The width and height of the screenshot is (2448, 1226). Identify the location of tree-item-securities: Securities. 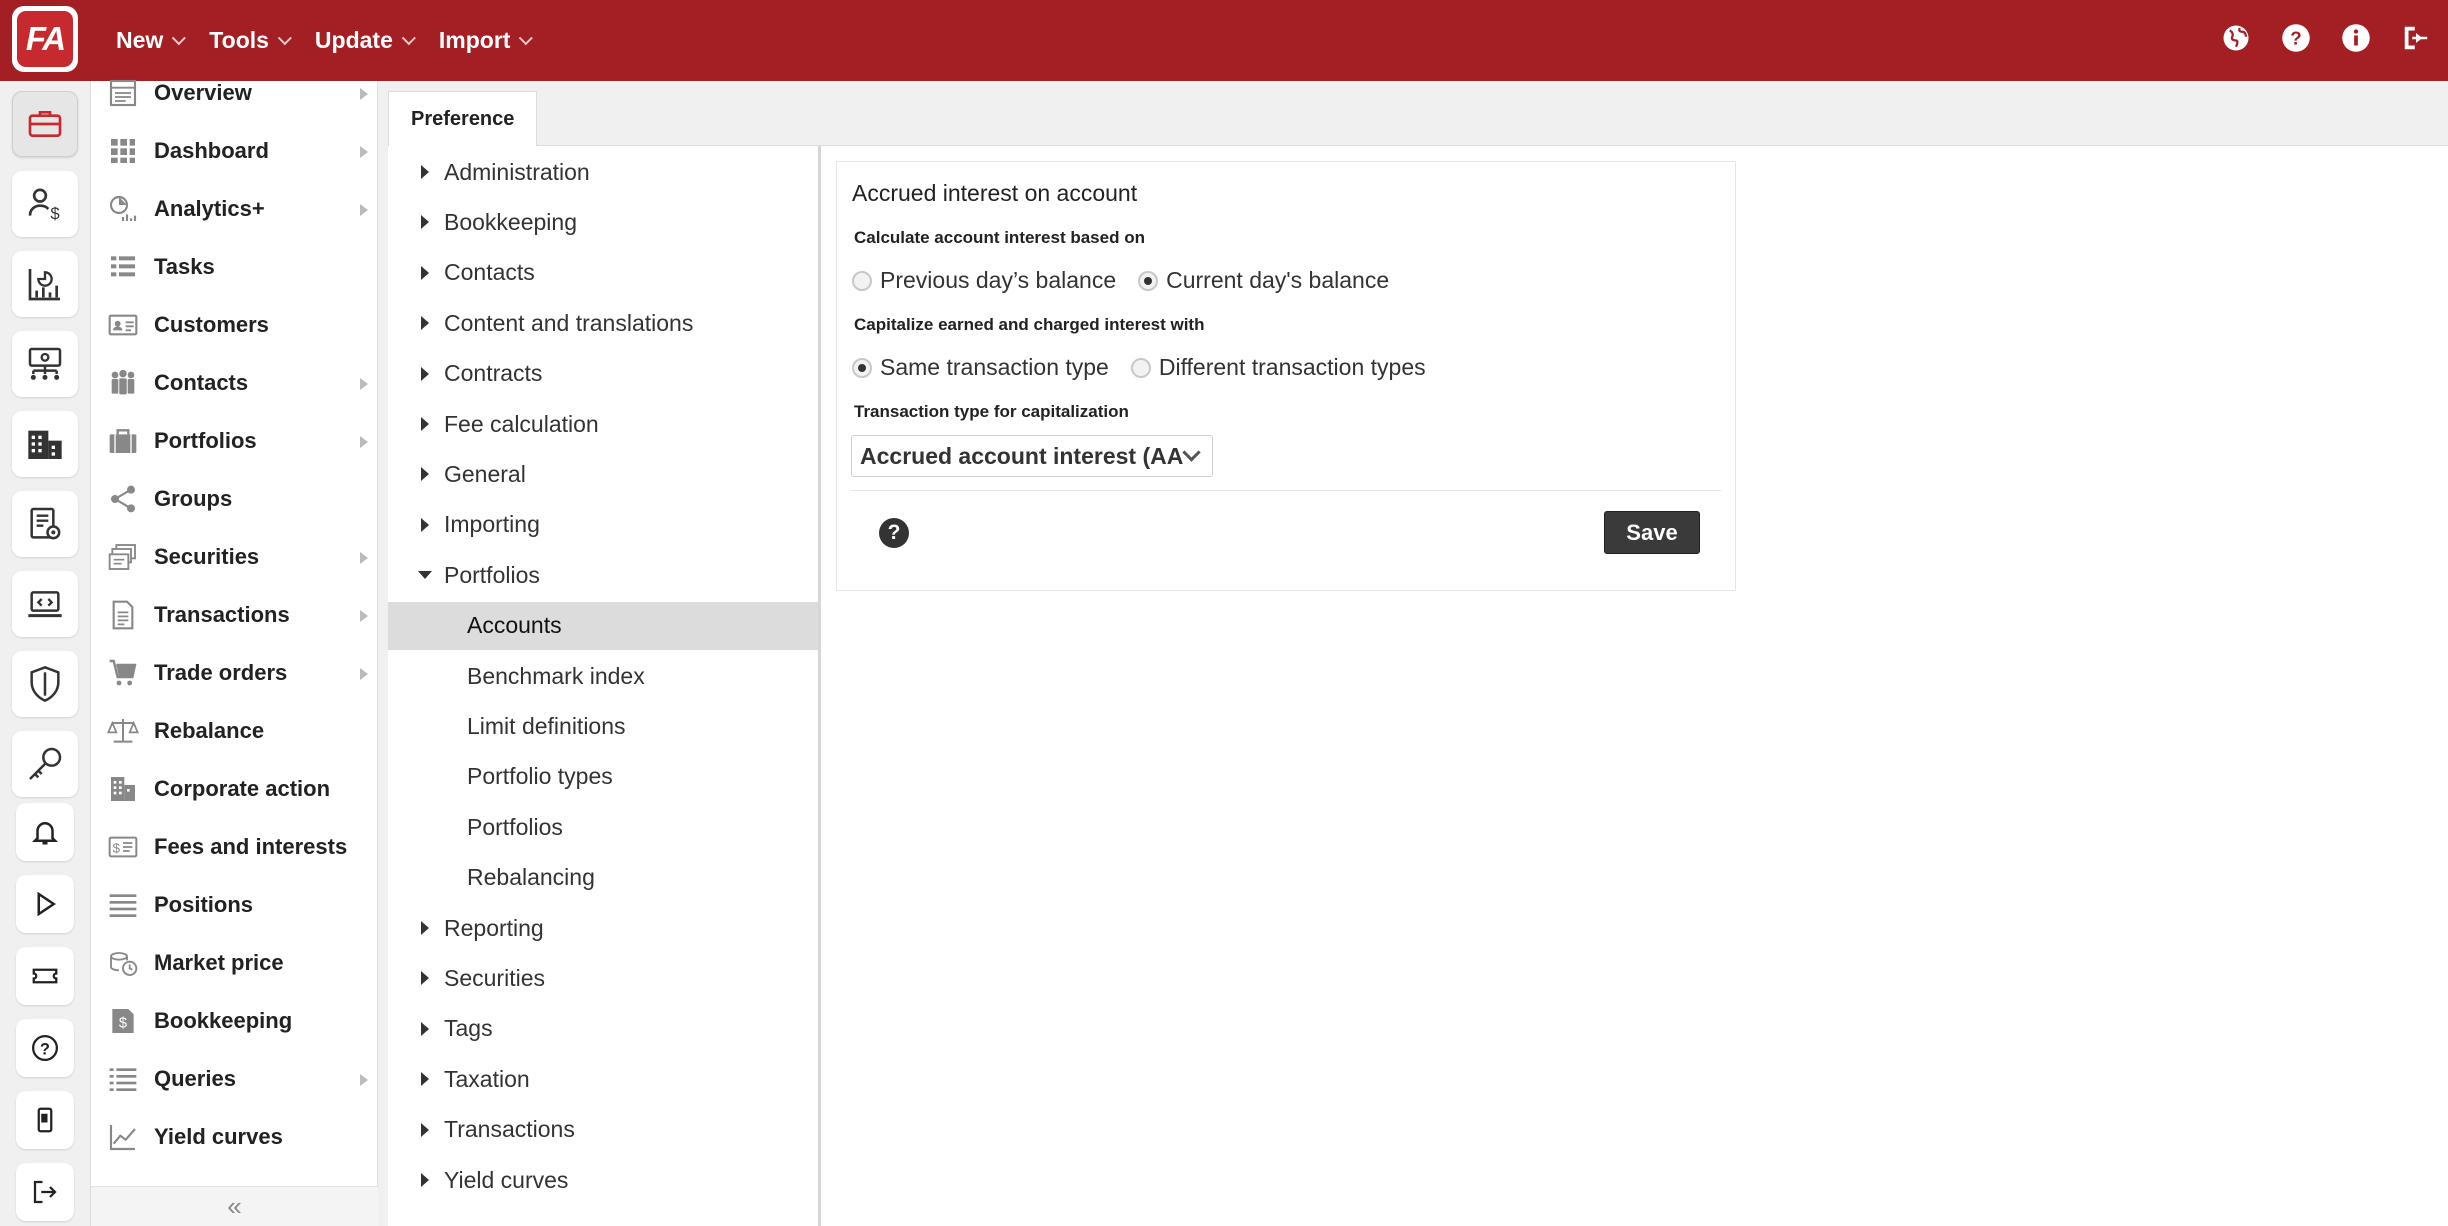
(603, 978).